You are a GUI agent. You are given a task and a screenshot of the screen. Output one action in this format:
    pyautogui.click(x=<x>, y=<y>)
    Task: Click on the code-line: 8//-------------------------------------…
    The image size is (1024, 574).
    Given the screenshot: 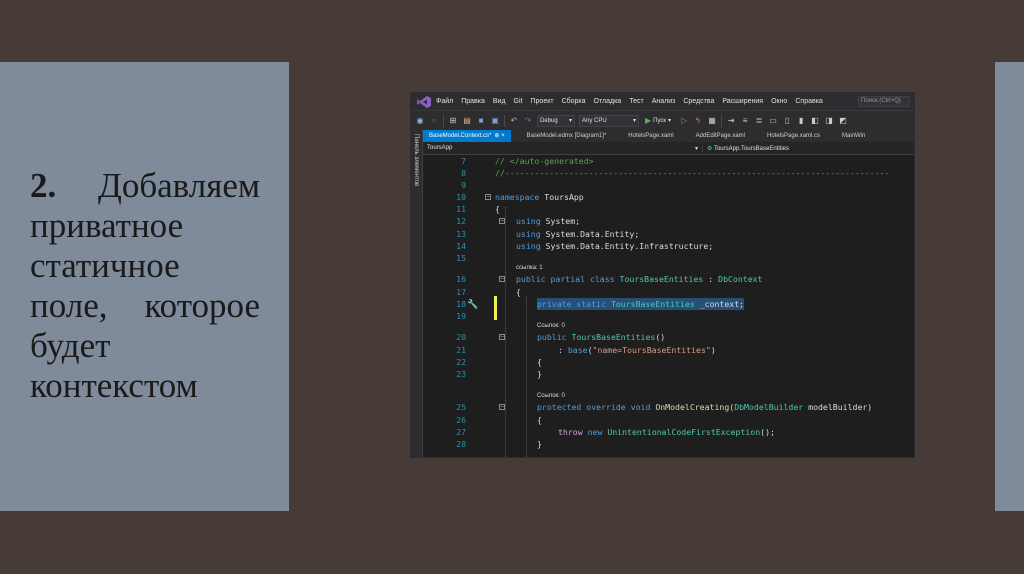 What is the action you would take?
    pyautogui.click(x=675, y=173)
    